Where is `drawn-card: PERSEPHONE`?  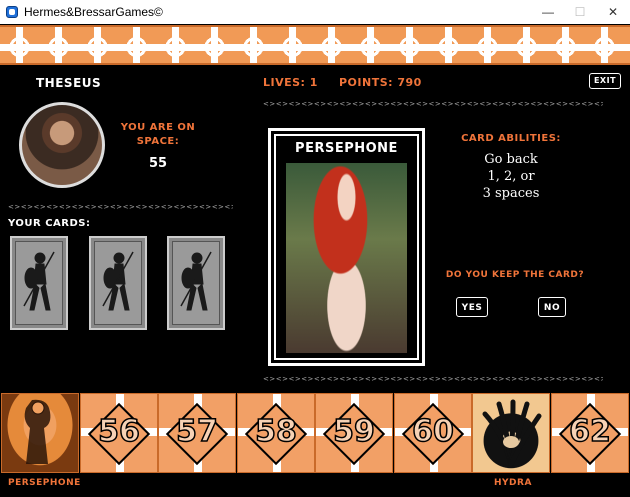
drawn-card: PERSEPHONE is located at coordinates (346, 247).